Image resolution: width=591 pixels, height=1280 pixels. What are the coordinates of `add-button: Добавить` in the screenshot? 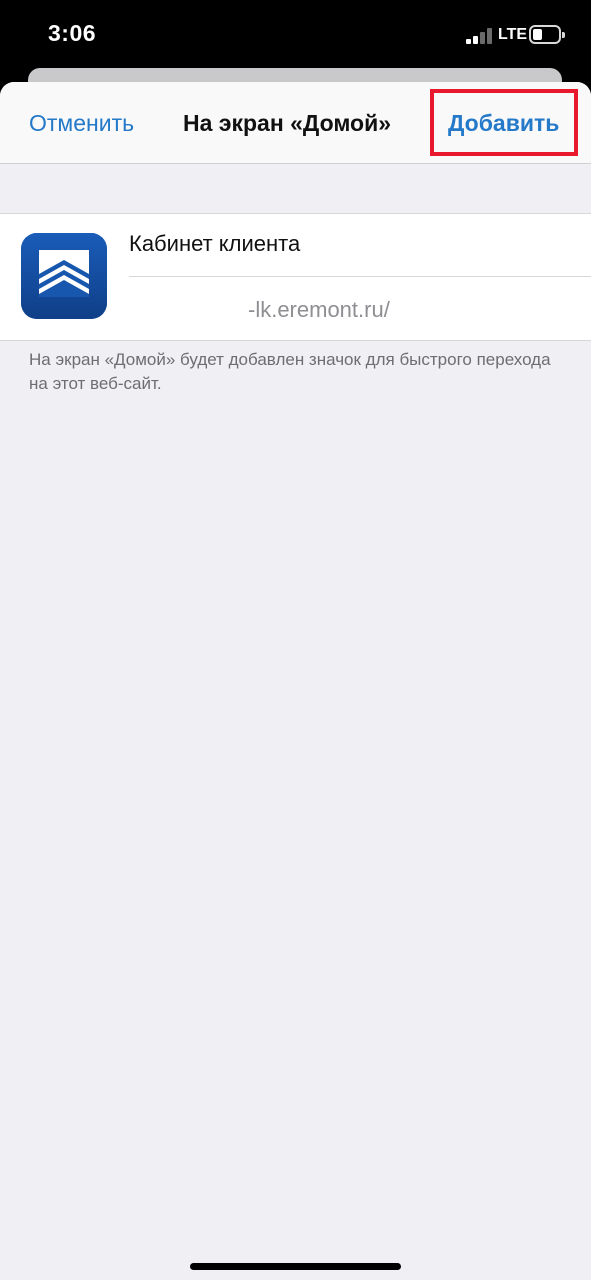 It's located at (503, 123).